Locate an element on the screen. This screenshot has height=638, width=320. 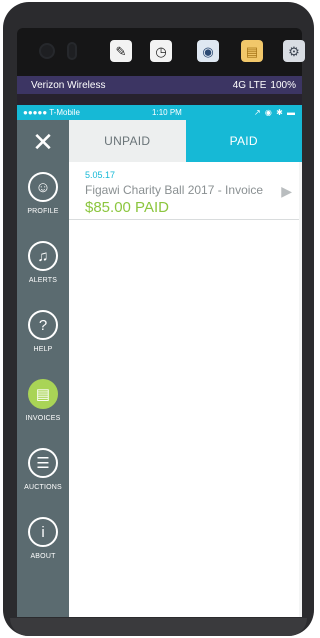
pen-icon: ✎ is located at coordinates (121, 51).